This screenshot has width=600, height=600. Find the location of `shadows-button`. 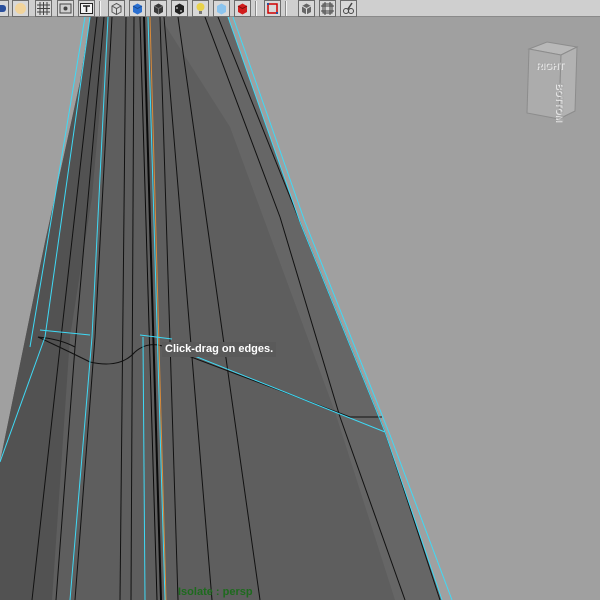

shadows-button is located at coordinates (242, 8).